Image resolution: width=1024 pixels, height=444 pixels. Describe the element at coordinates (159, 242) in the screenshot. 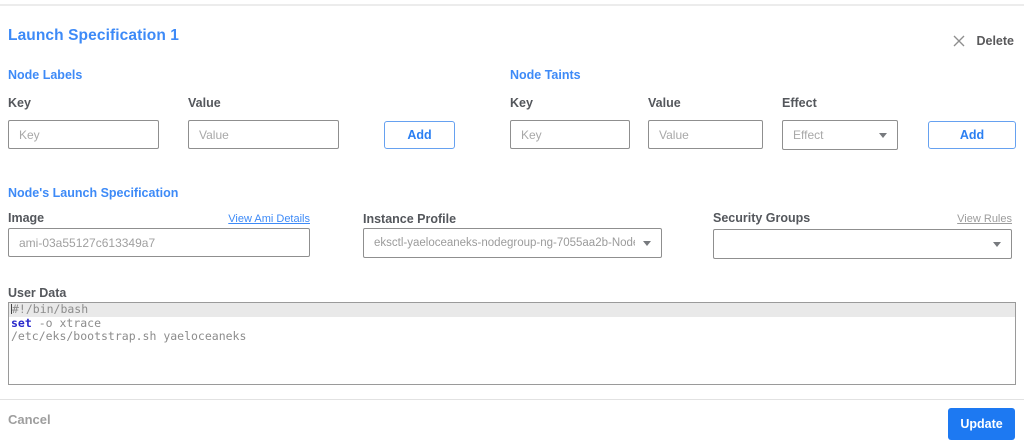

I see `image-input` at that location.